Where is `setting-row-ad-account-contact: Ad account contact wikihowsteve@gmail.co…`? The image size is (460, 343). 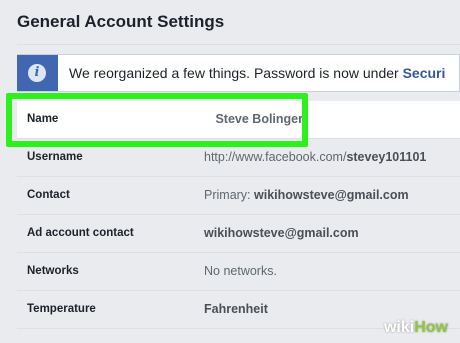 setting-row-ad-account-contact: Ad account contact wikihowsteve@gmail.co… is located at coordinates (238, 234).